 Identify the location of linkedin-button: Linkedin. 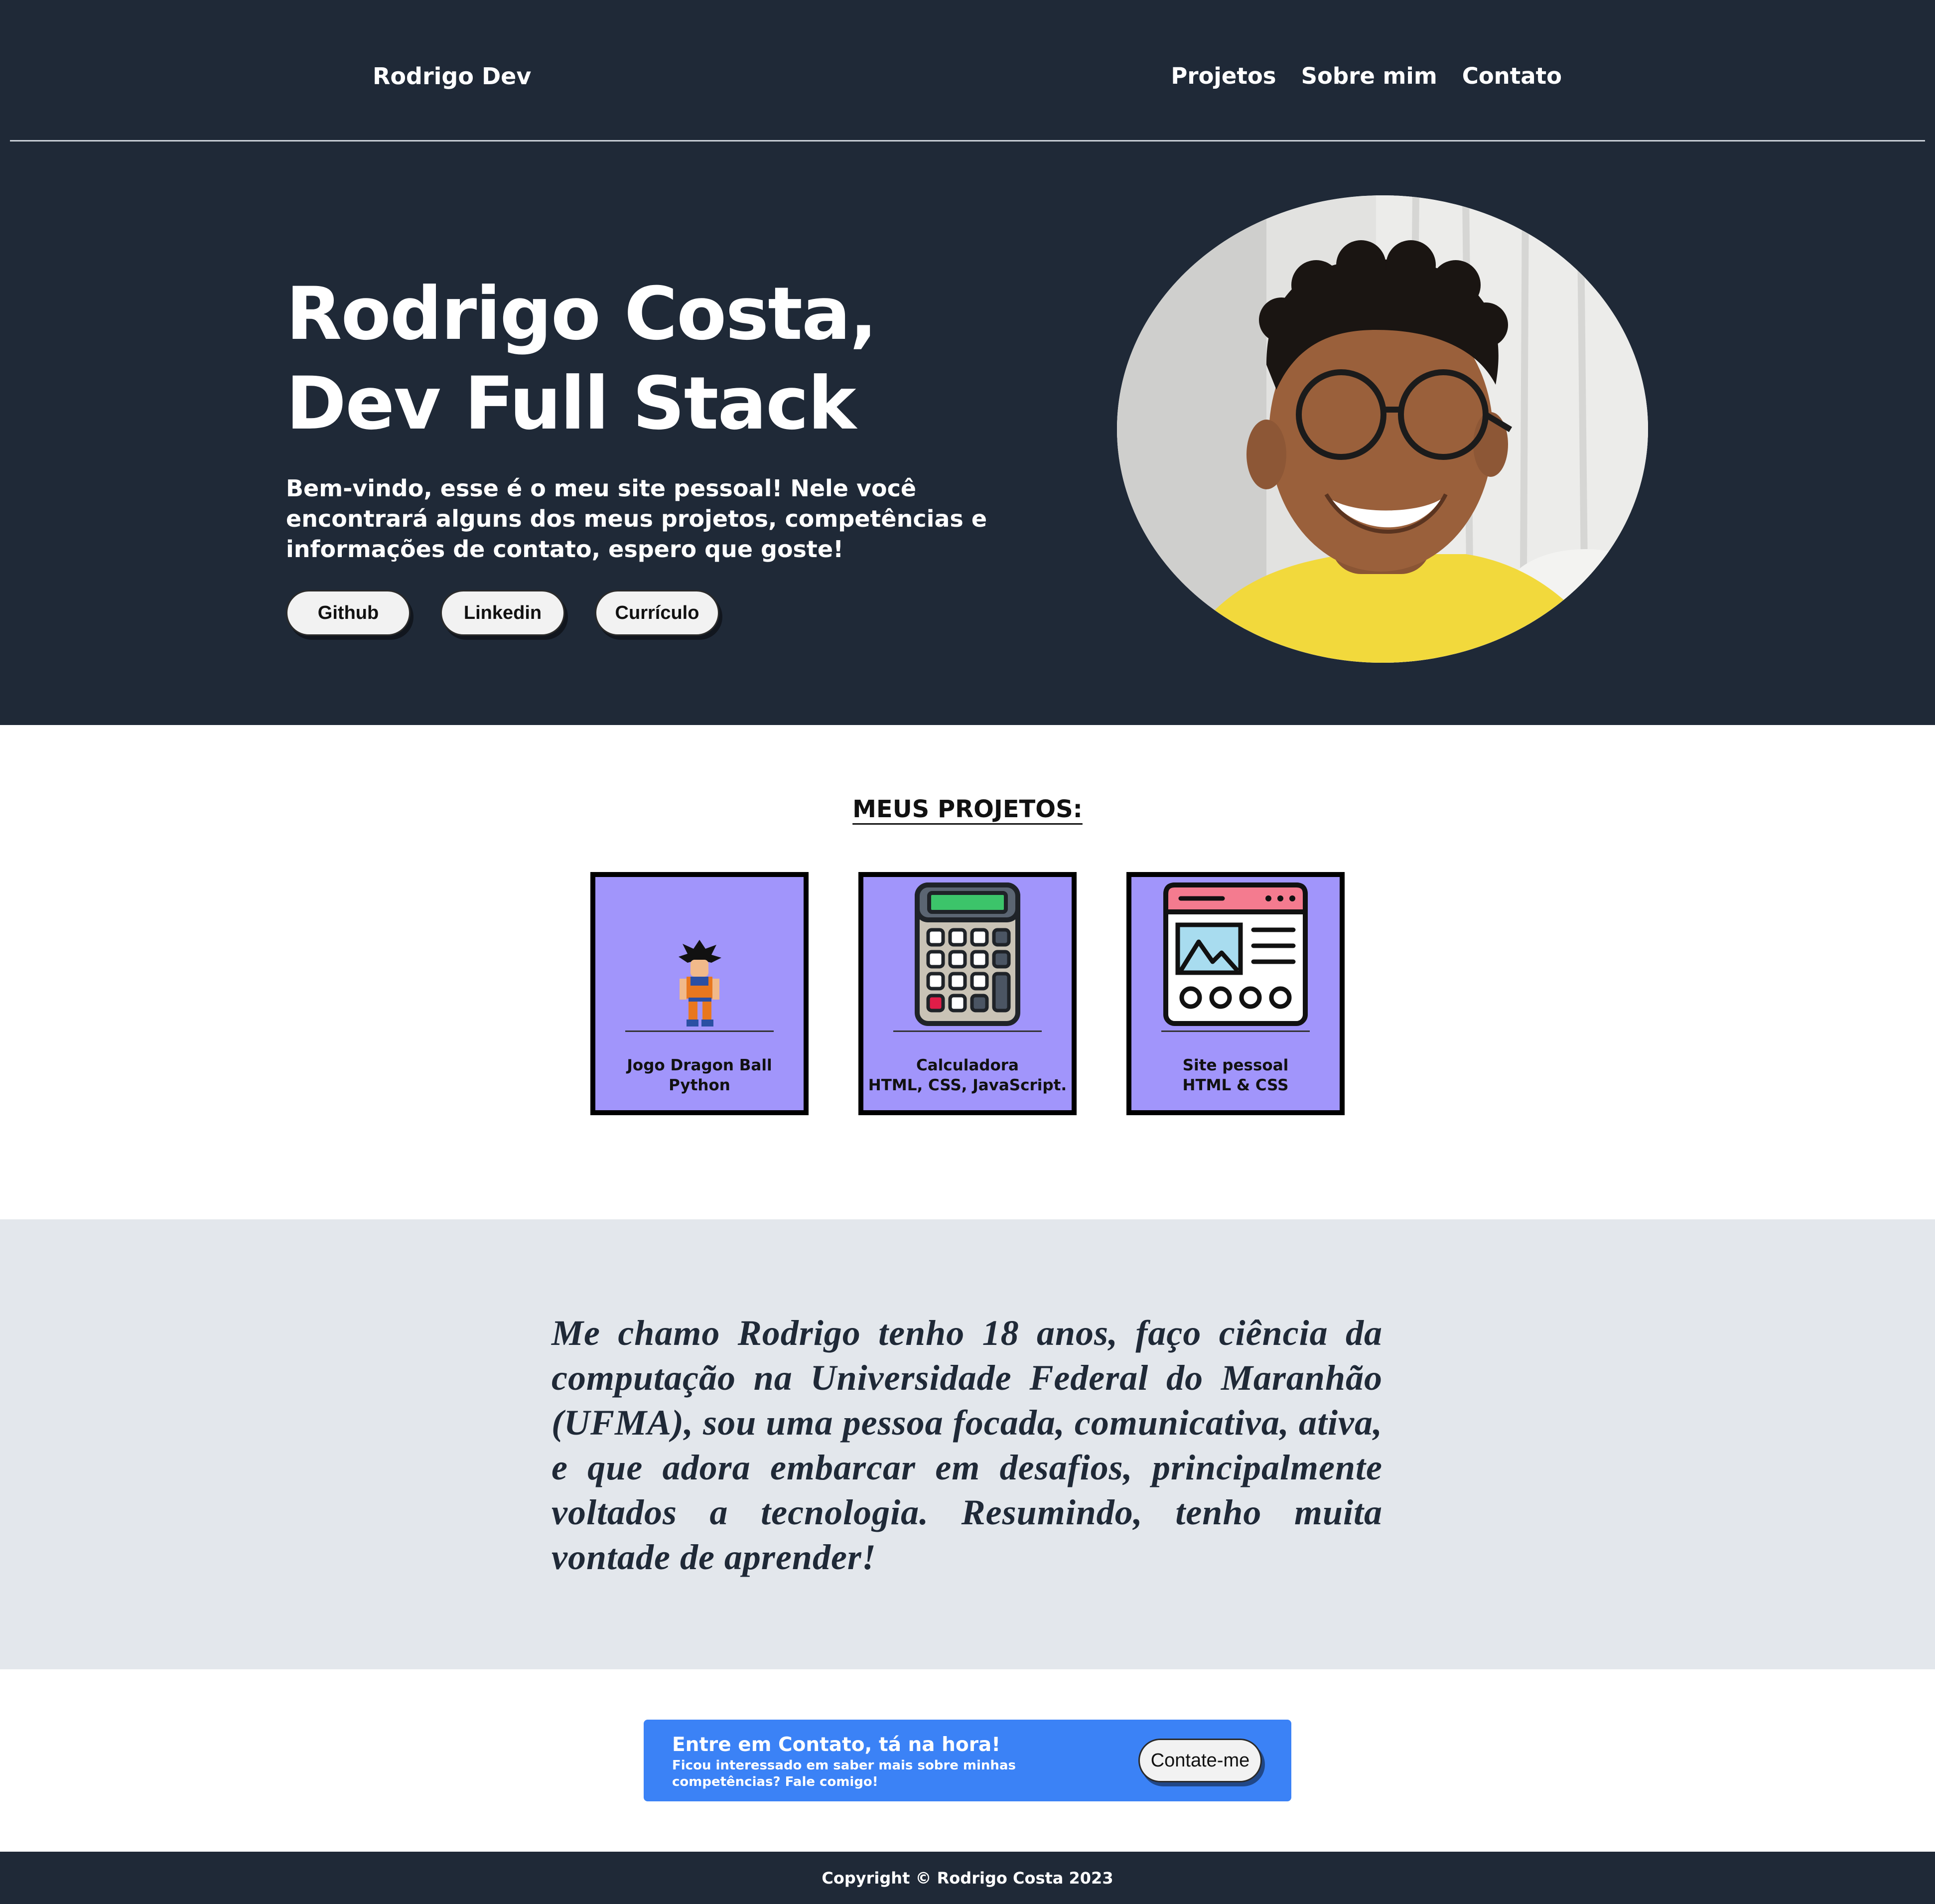
(502, 613).